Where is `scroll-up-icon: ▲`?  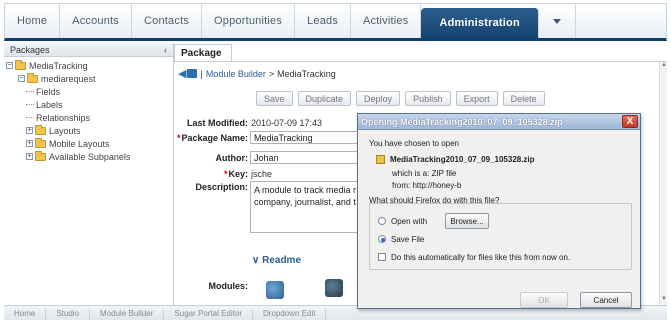 scroll-up-icon: ▲ is located at coordinates (664, 66).